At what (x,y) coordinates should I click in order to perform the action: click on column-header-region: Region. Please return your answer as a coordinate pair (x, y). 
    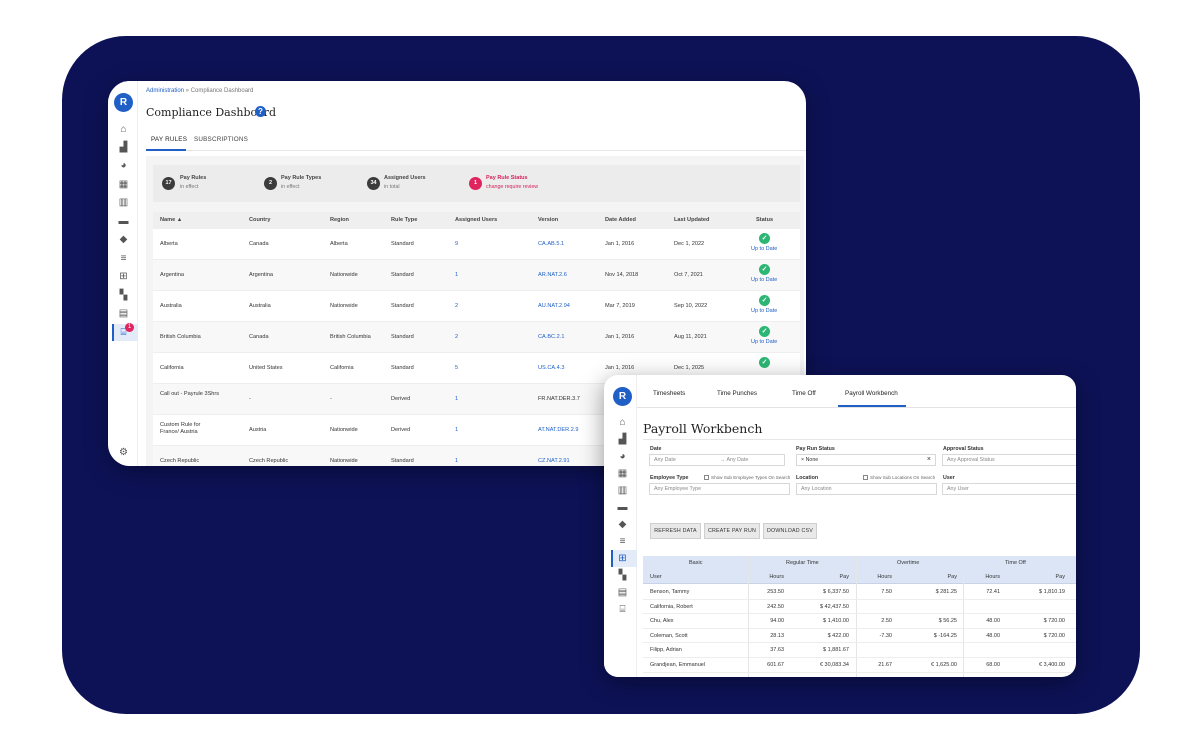
    Looking at the image, I should click on (339, 220).